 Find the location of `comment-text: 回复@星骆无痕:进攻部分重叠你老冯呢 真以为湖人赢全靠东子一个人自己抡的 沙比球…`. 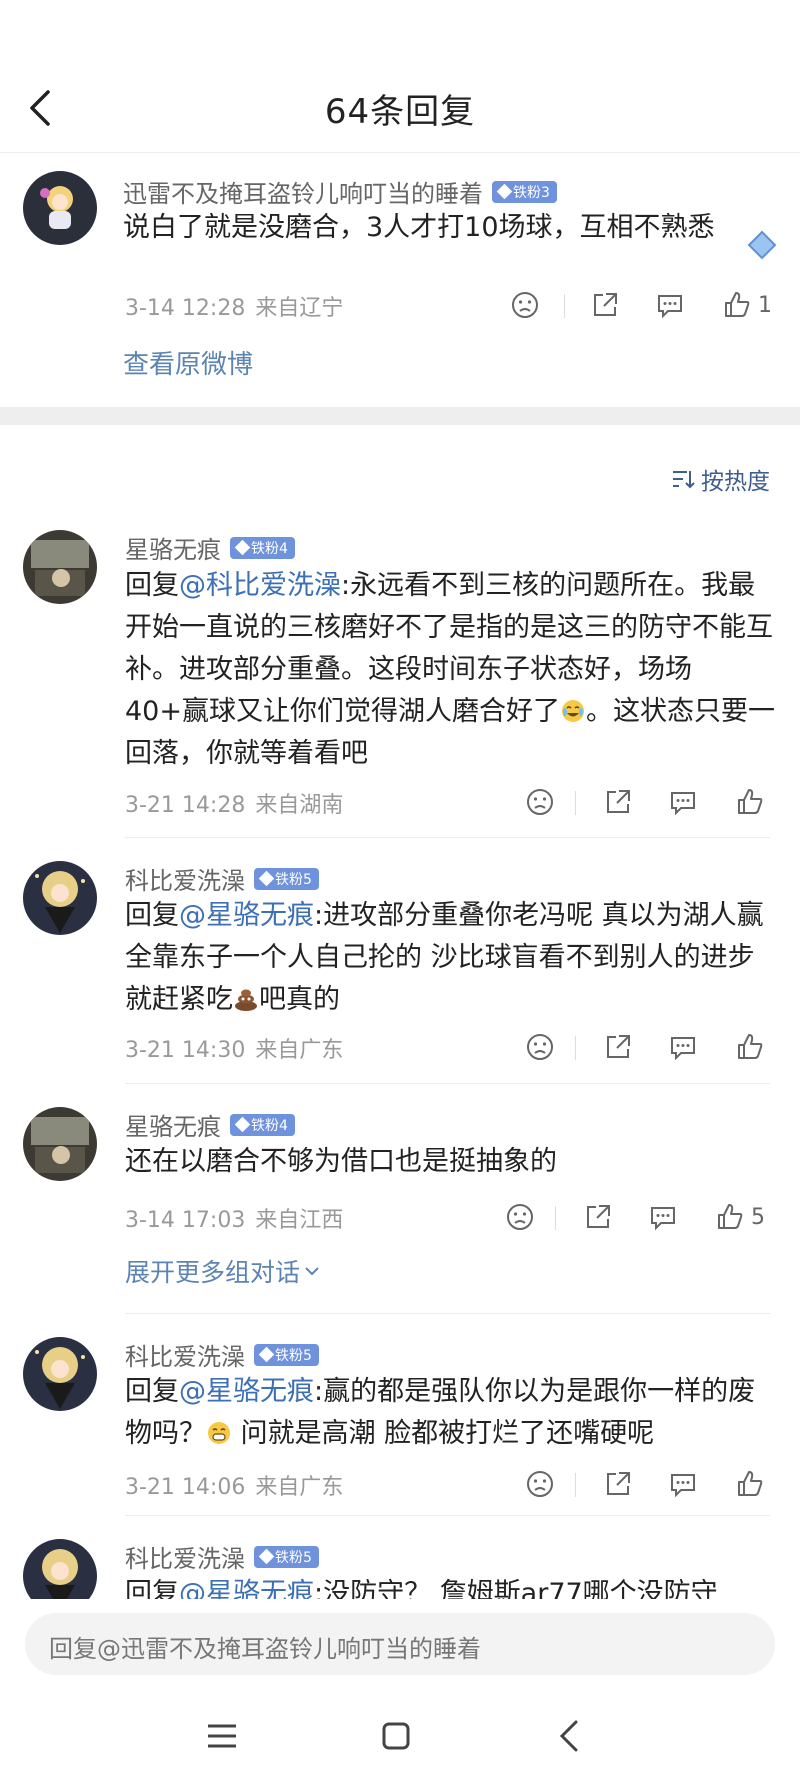

comment-text: 回复@星骆无痕:进攻部分重叠你老冯呢 真以为湖人赢全靠东子一个人自己抡的 沙比球… is located at coordinates (450, 958).